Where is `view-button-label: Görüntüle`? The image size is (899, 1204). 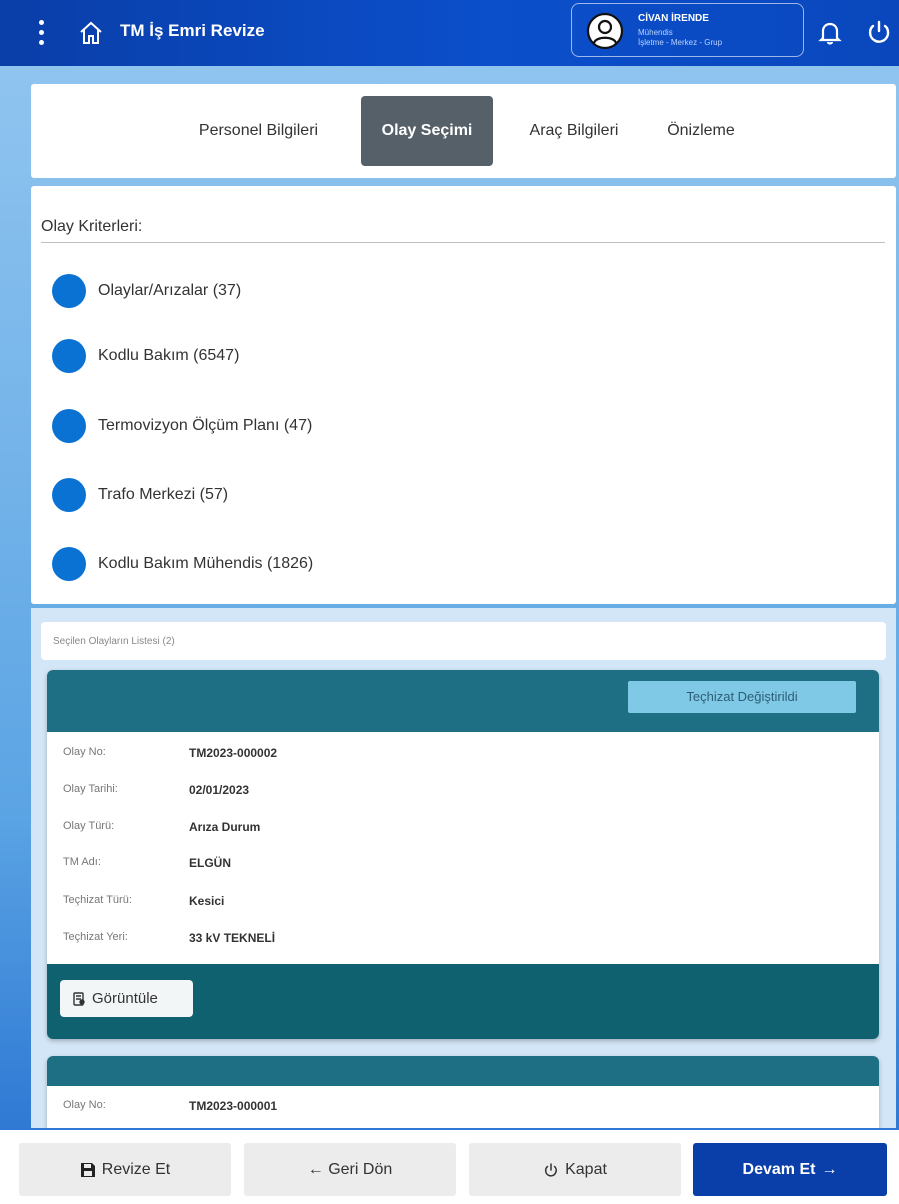 view-button-label: Görüntüle is located at coordinates (125, 998).